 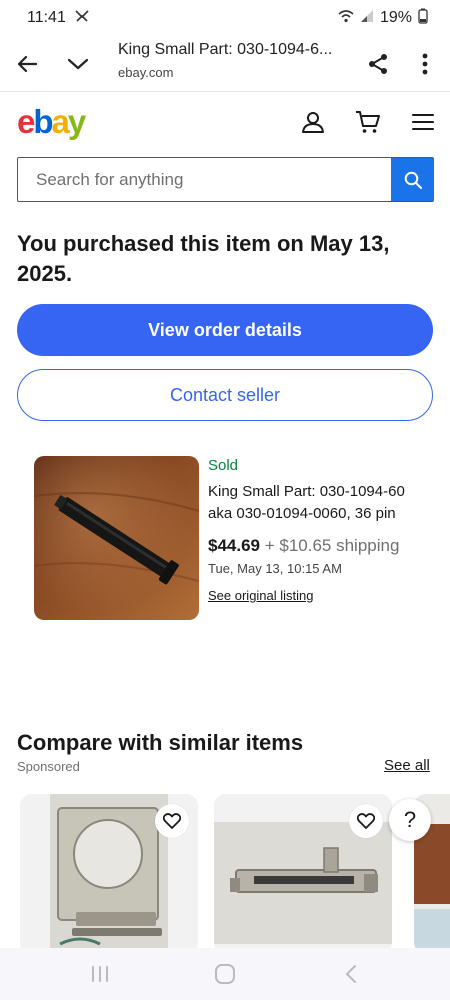 I want to click on signal-icon, so click(x=367, y=18).